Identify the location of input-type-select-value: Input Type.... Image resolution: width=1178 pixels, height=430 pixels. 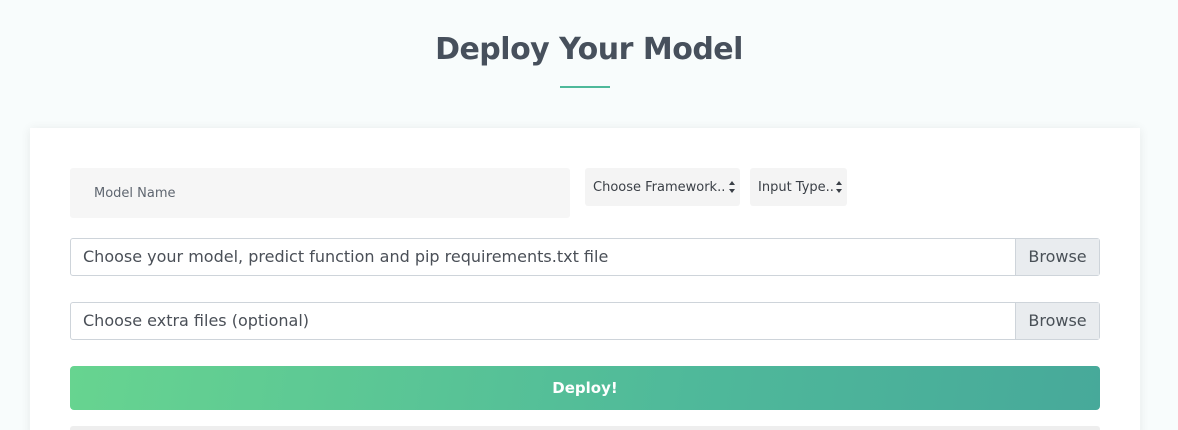
(796, 187).